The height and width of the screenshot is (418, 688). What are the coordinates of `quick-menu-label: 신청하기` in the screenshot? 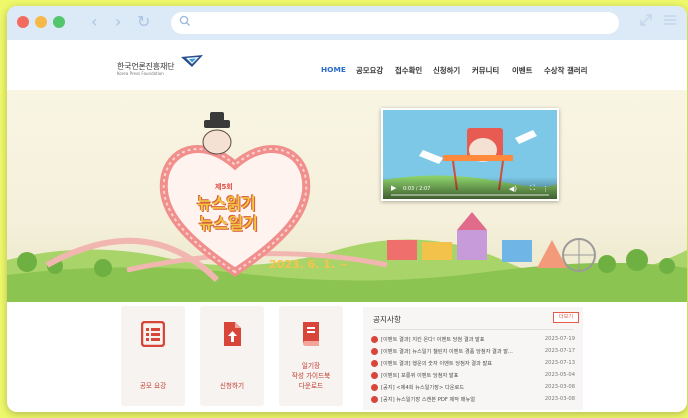 It's located at (232, 386).